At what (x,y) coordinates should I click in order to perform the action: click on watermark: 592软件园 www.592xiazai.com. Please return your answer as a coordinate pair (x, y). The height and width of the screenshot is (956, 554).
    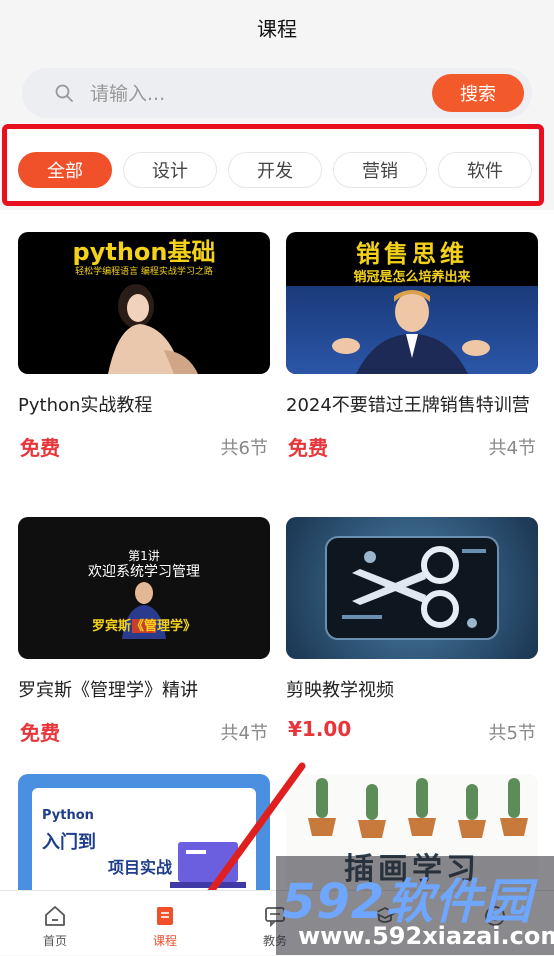
    Looking at the image, I should click on (415, 905).